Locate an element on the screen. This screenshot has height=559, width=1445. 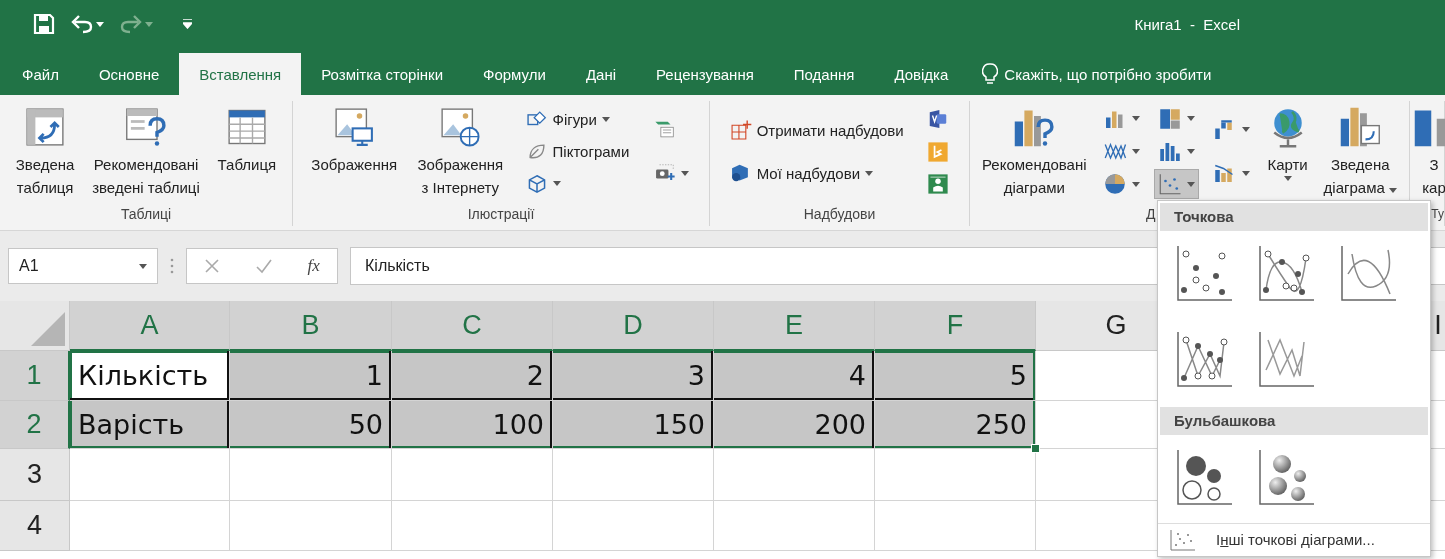
ribbon-button: Фігури is located at coordinates (577, 119).